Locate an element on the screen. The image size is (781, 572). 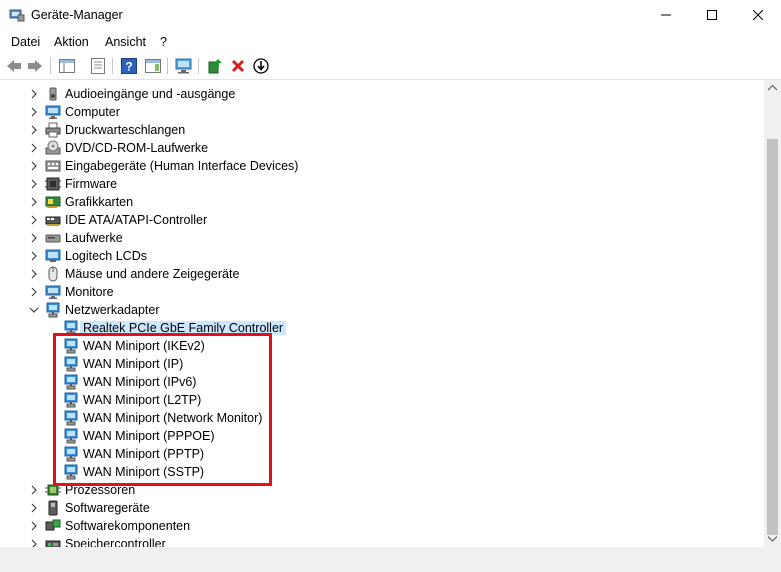
tree-item-label: Softwarekomponenten is located at coordinates (128, 526).